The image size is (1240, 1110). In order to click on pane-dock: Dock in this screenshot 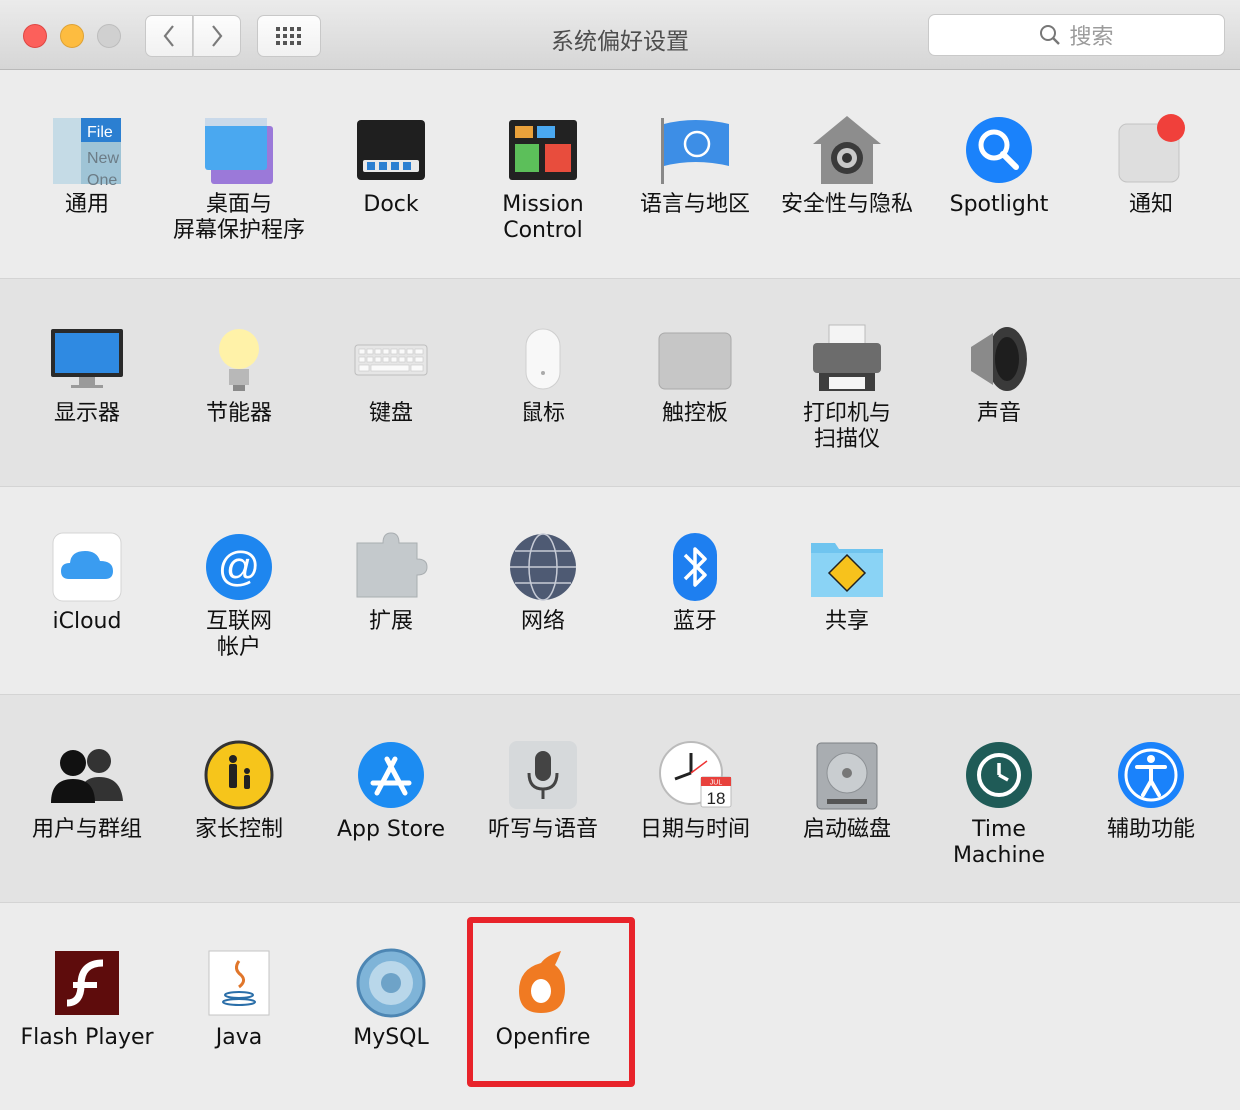, I will do `click(391, 170)`.